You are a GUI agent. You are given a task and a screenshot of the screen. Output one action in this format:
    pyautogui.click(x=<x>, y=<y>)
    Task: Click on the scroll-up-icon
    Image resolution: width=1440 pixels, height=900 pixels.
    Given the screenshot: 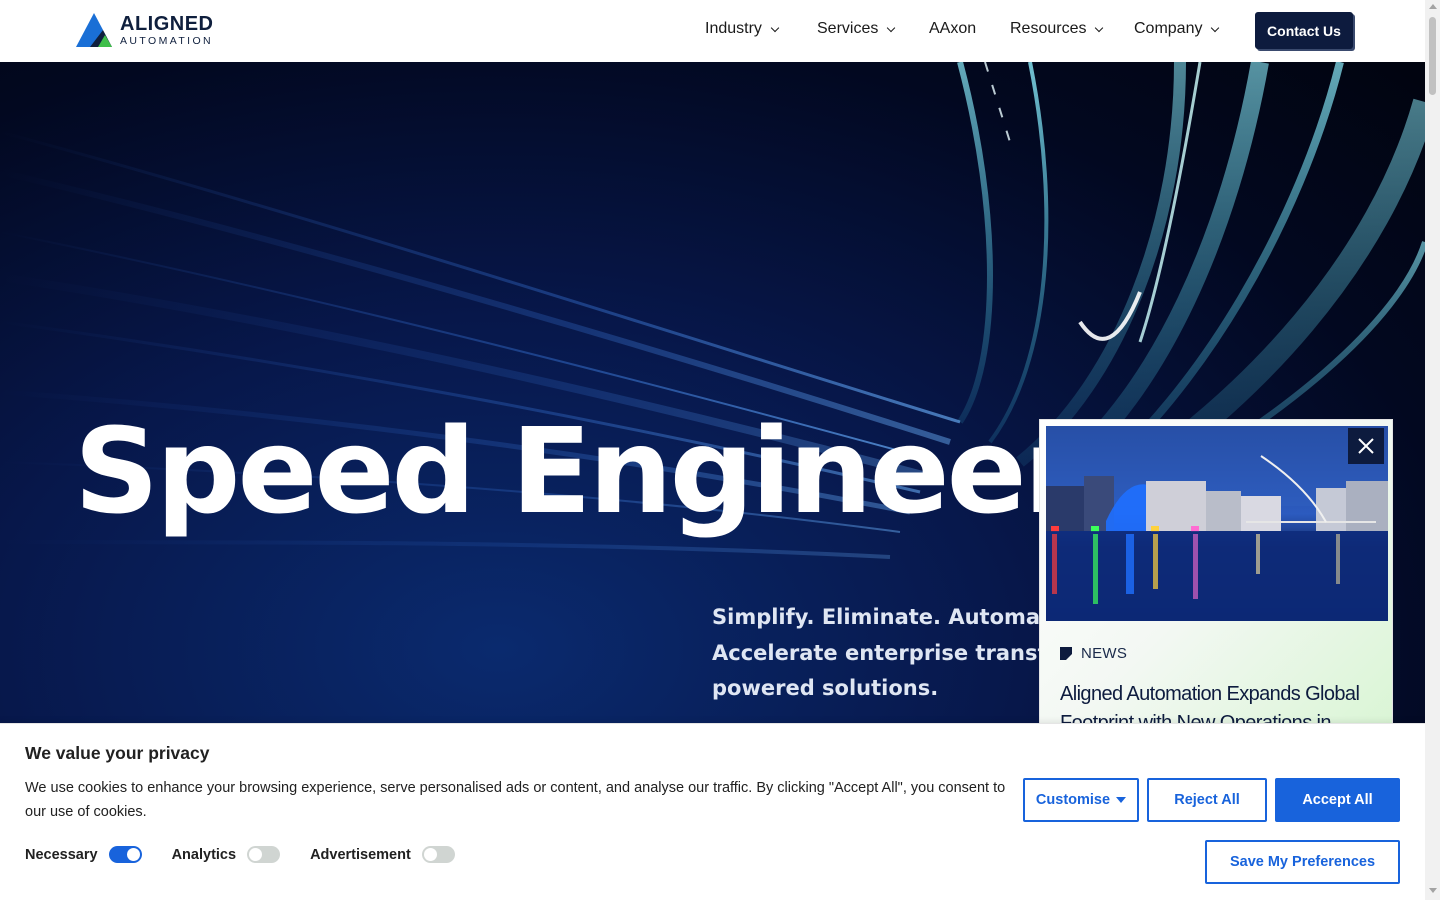 What is the action you would take?
    pyautogui.click(x=1433, y=6)
    